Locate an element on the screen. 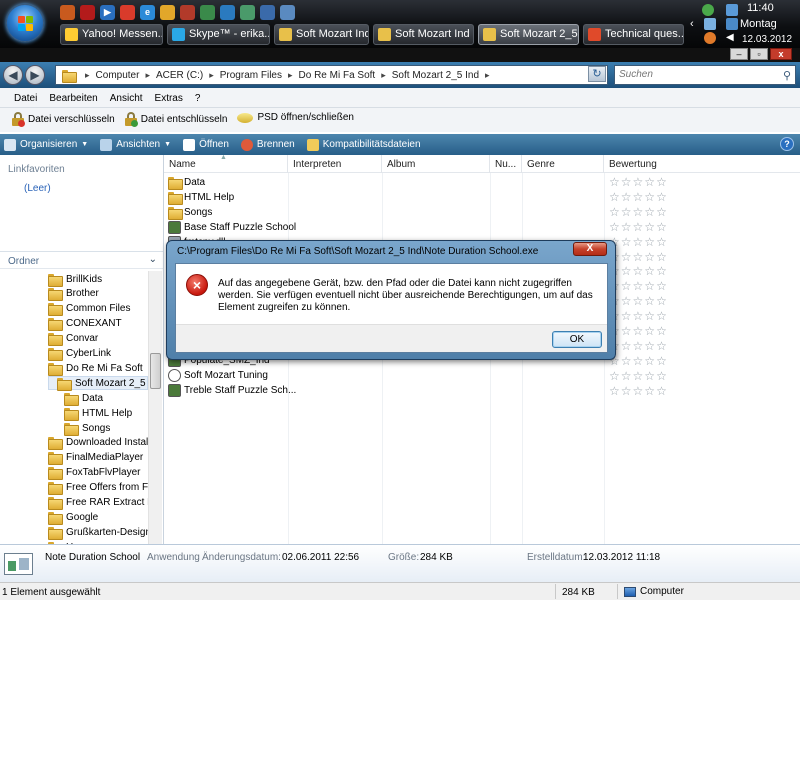  column-header-genre: Genre is located at coordinates (563, 164).